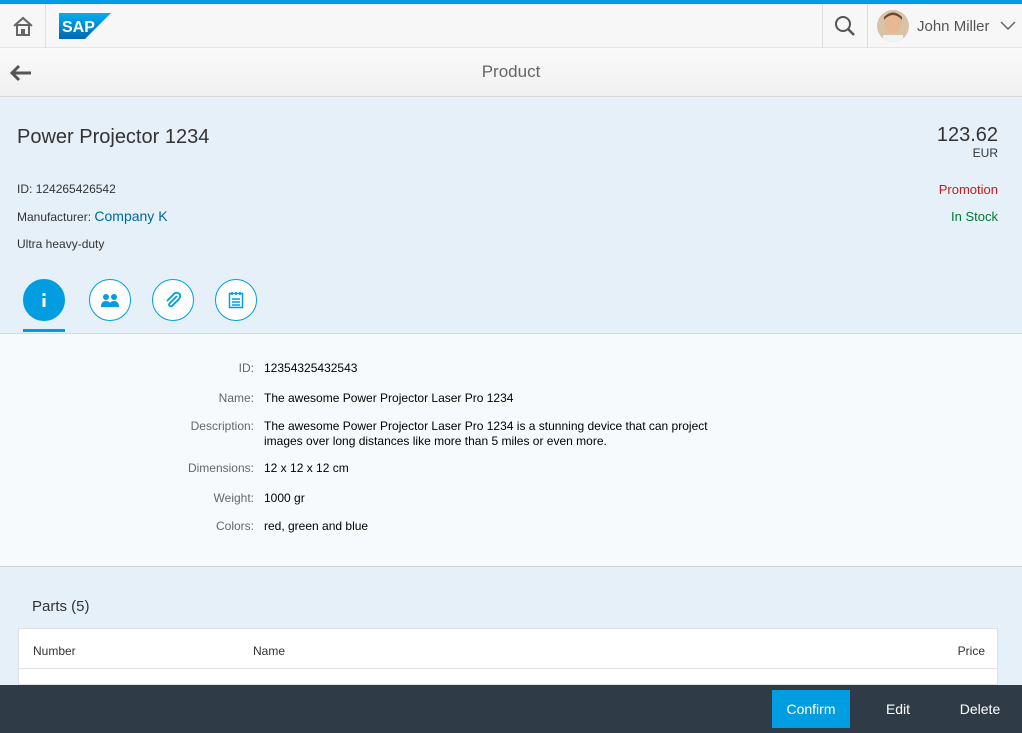 The width and height of the screenshot is (1022, 733). Describe the element at coordinates (971, 651) in the screenshot. I see `column-header-price: Price` at that location.